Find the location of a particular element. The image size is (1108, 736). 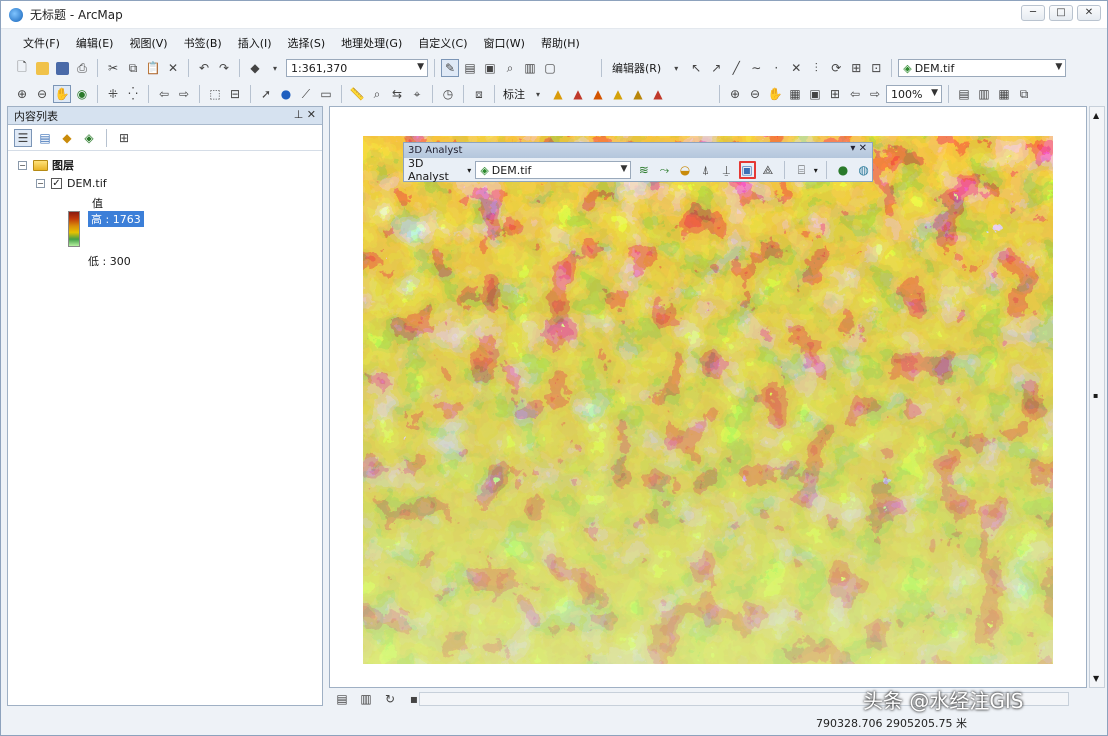

copy-icon: ⧉ is located at coordinates (133, 68).